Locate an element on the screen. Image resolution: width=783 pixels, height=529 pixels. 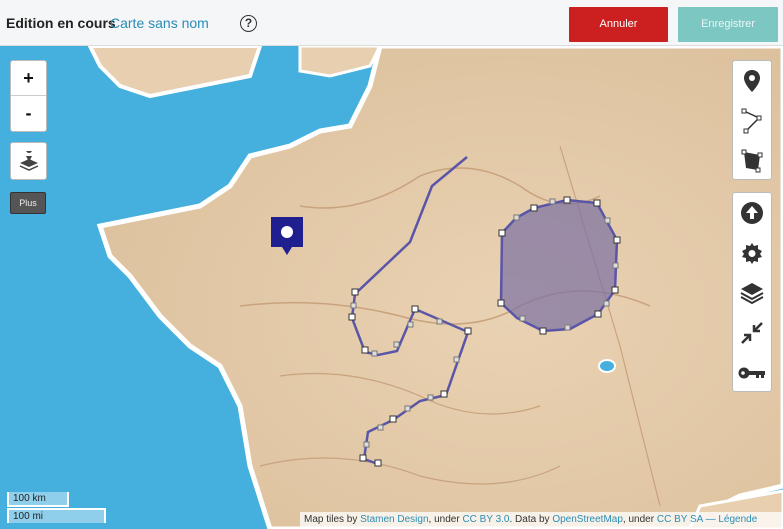
layers-button is located at coordinates (752, 293).